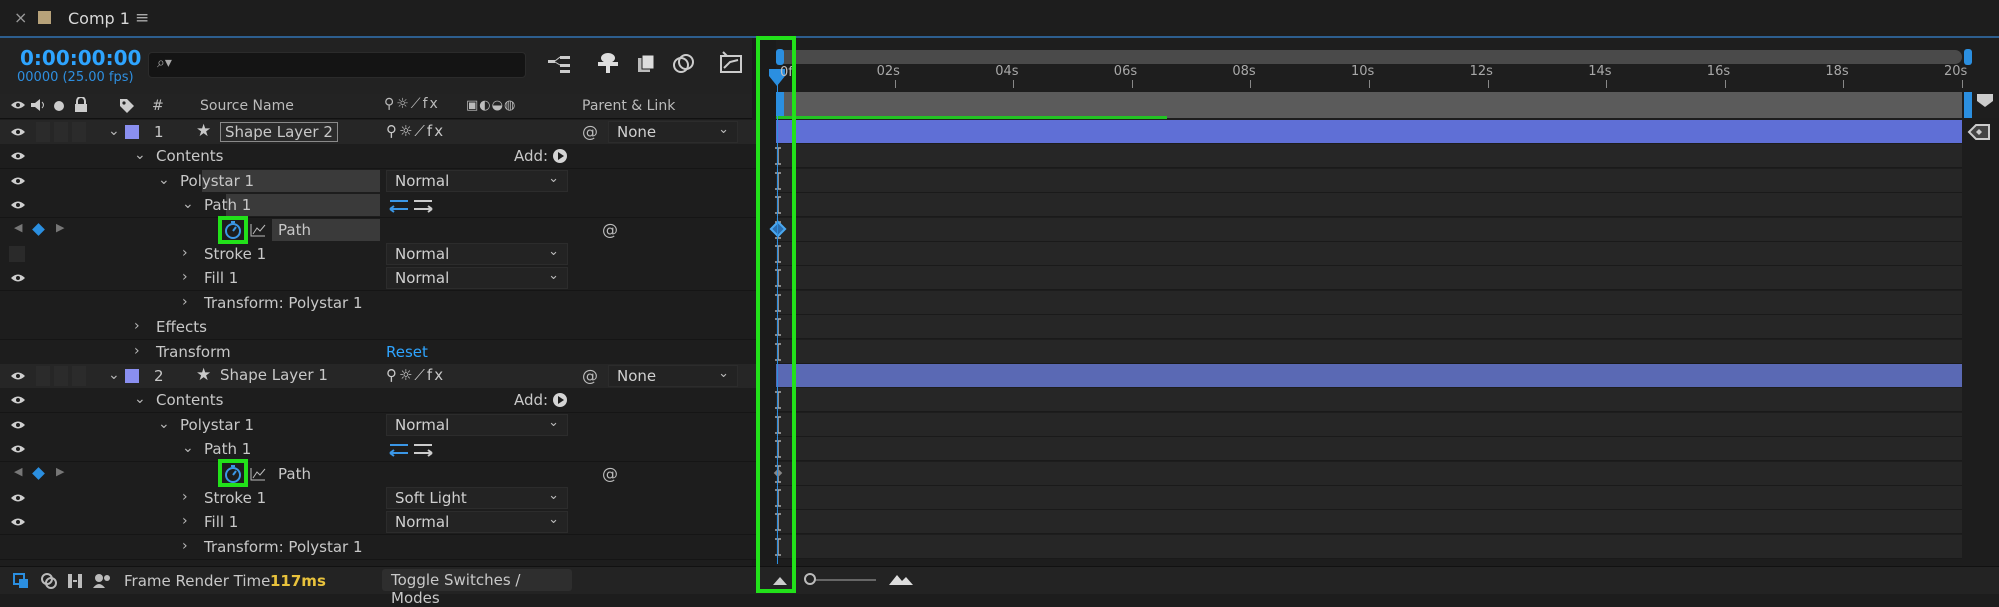  I want to click on layer-row: ⌄ 2 ★ Shape Layer 1 ⚲☼⟋fx @ None ⌄, so click(380, 376).